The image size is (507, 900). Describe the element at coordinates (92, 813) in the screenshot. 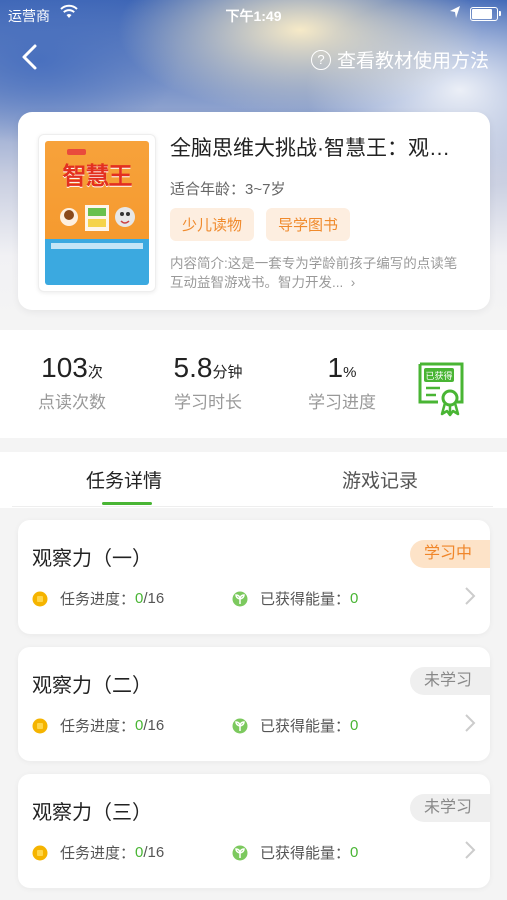

I see `task-title: 观察力（三）` at that location.